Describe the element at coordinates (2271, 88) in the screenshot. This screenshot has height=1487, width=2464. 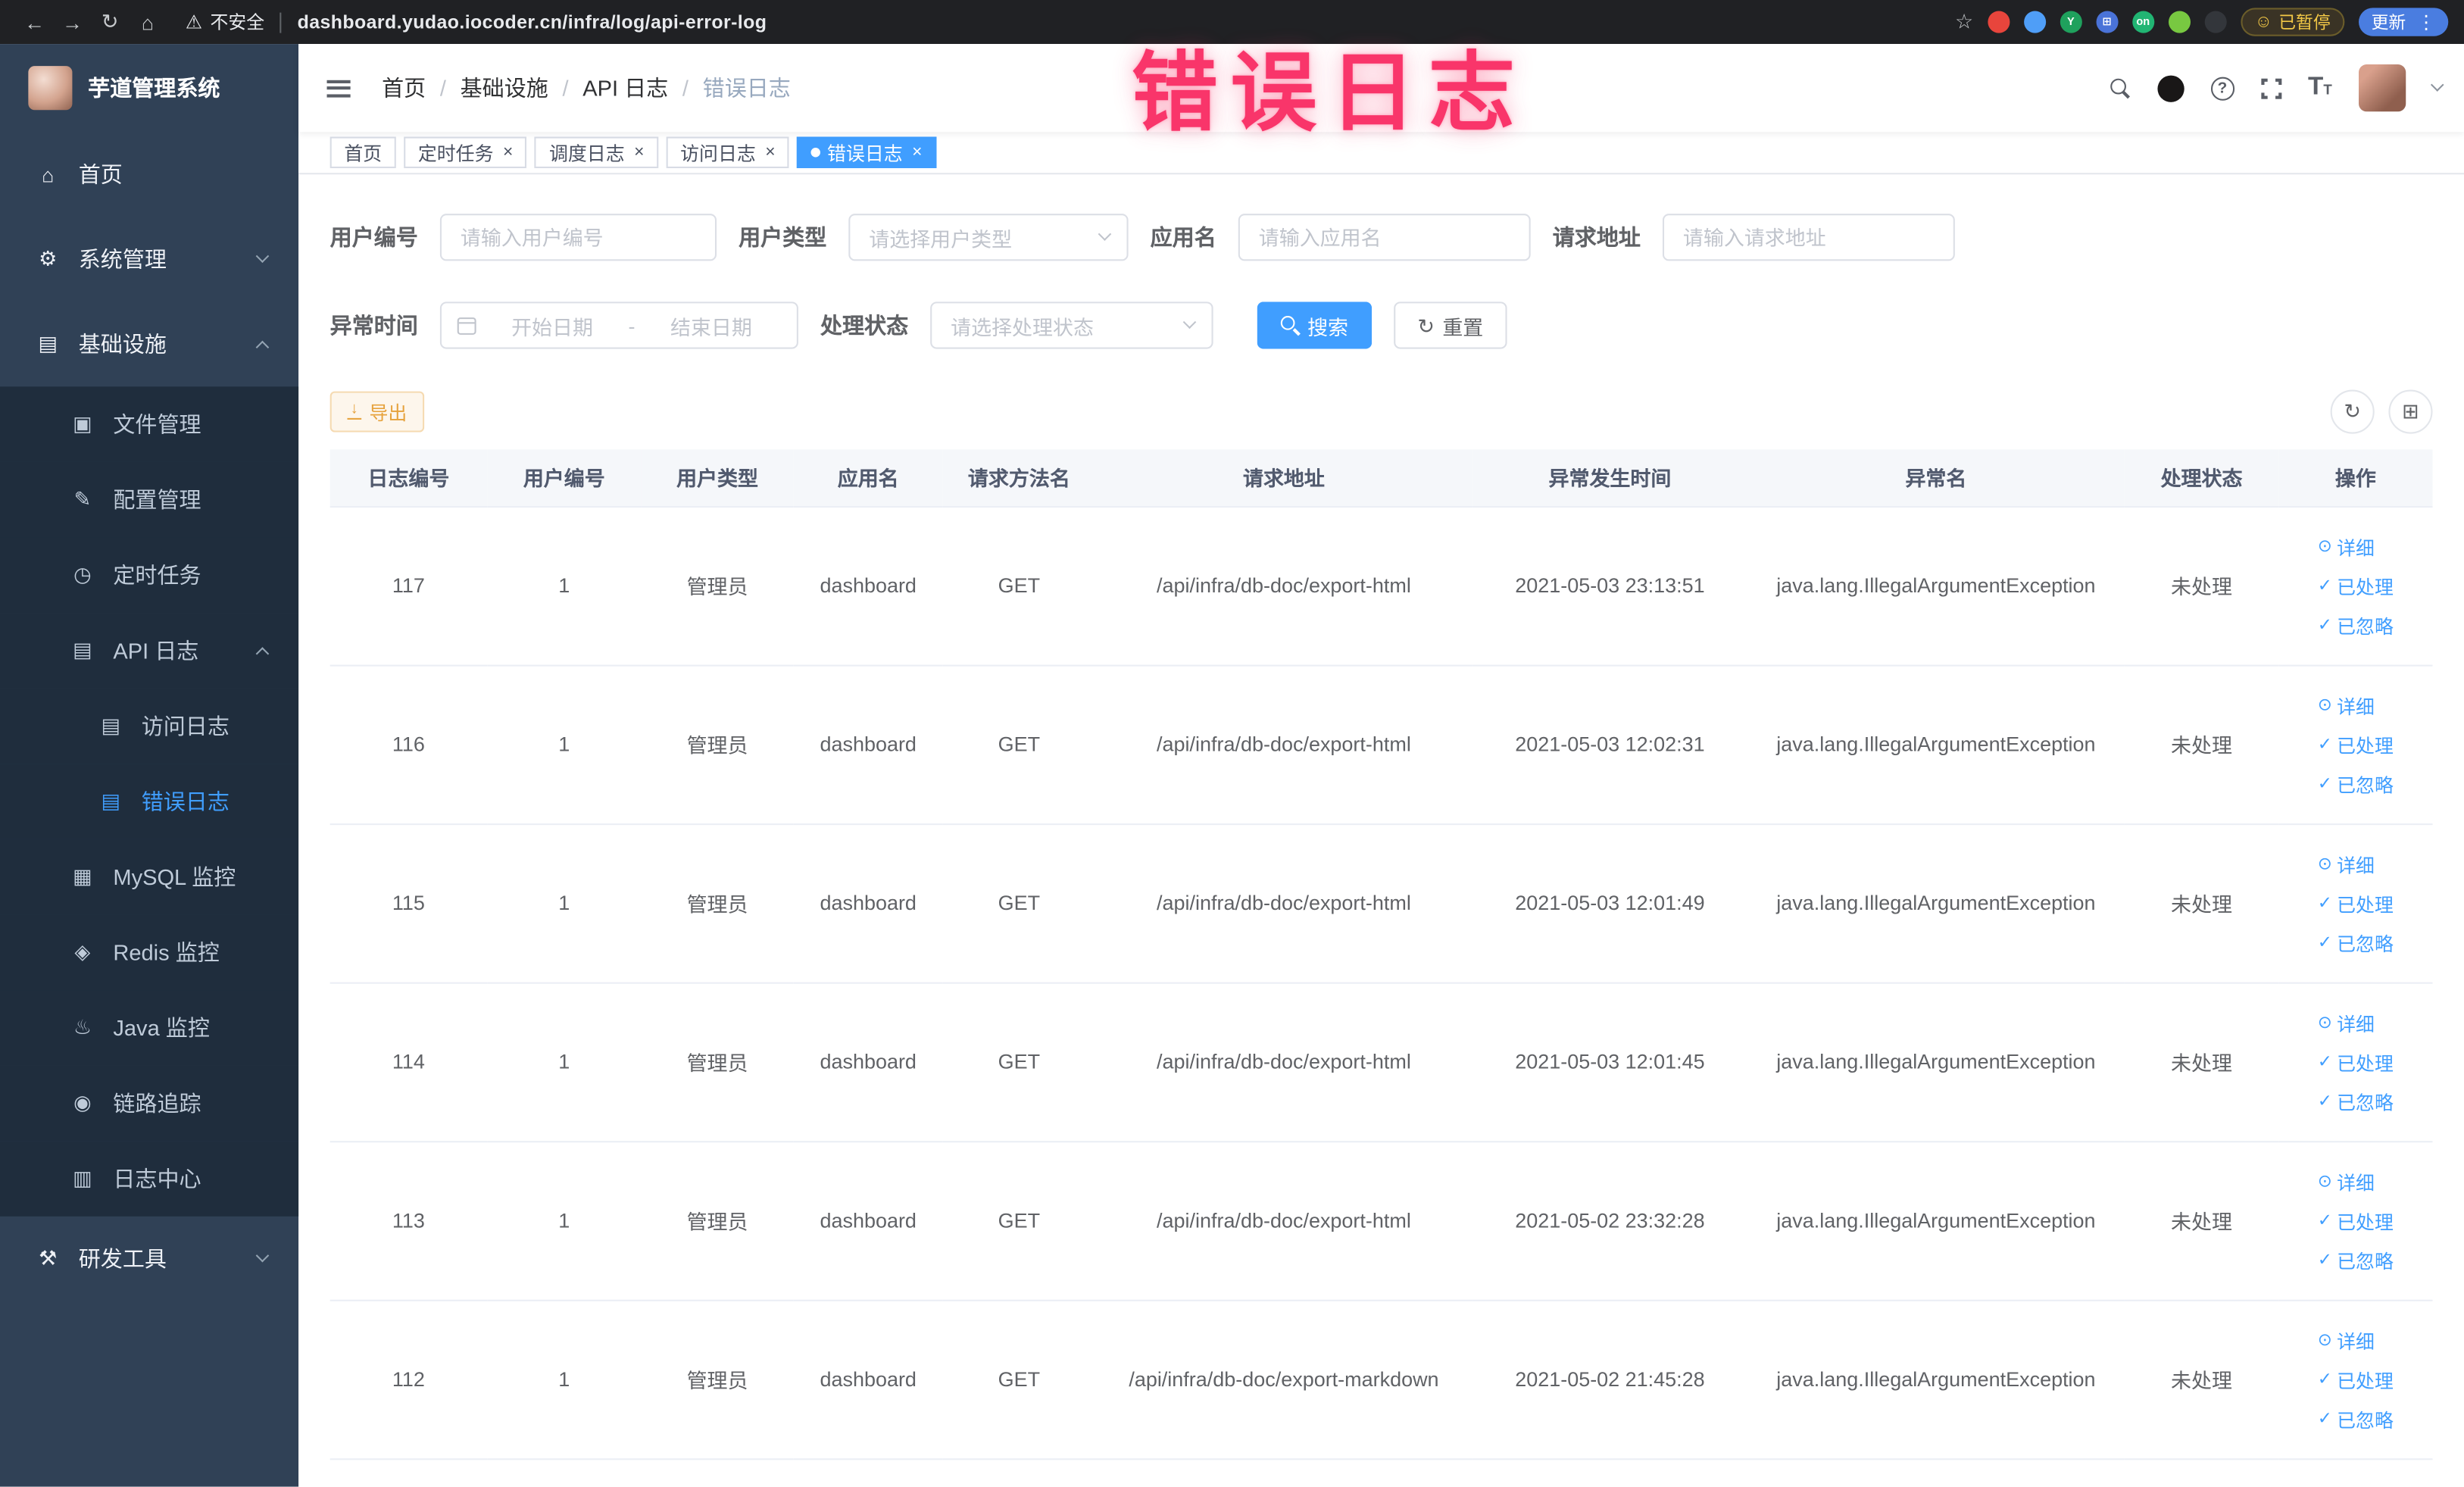
I see `fullscreen-icon` at that location.